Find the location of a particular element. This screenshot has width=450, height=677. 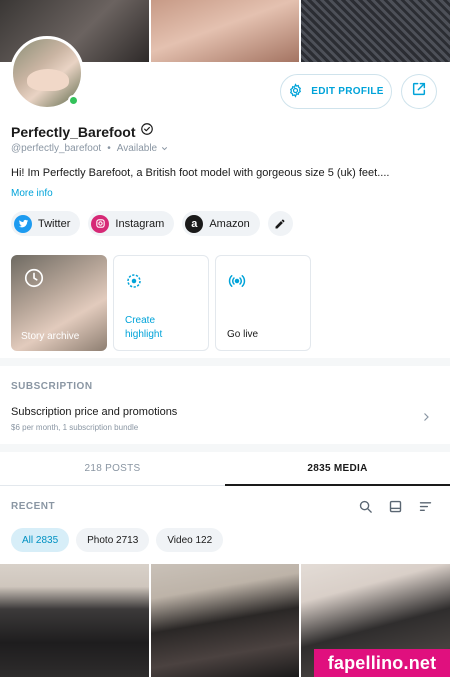

instagram-link: Instagram is located at coordinates (131, 223).